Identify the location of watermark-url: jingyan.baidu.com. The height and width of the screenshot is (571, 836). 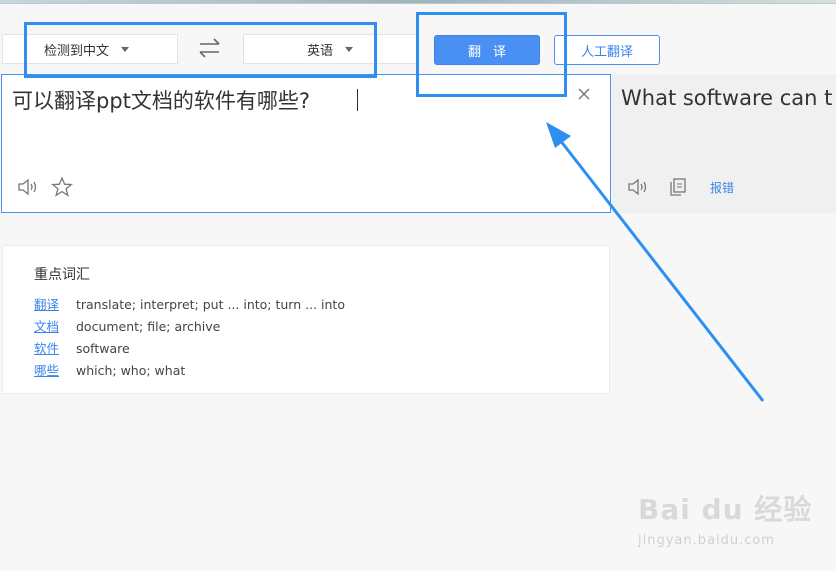
(706, 540).